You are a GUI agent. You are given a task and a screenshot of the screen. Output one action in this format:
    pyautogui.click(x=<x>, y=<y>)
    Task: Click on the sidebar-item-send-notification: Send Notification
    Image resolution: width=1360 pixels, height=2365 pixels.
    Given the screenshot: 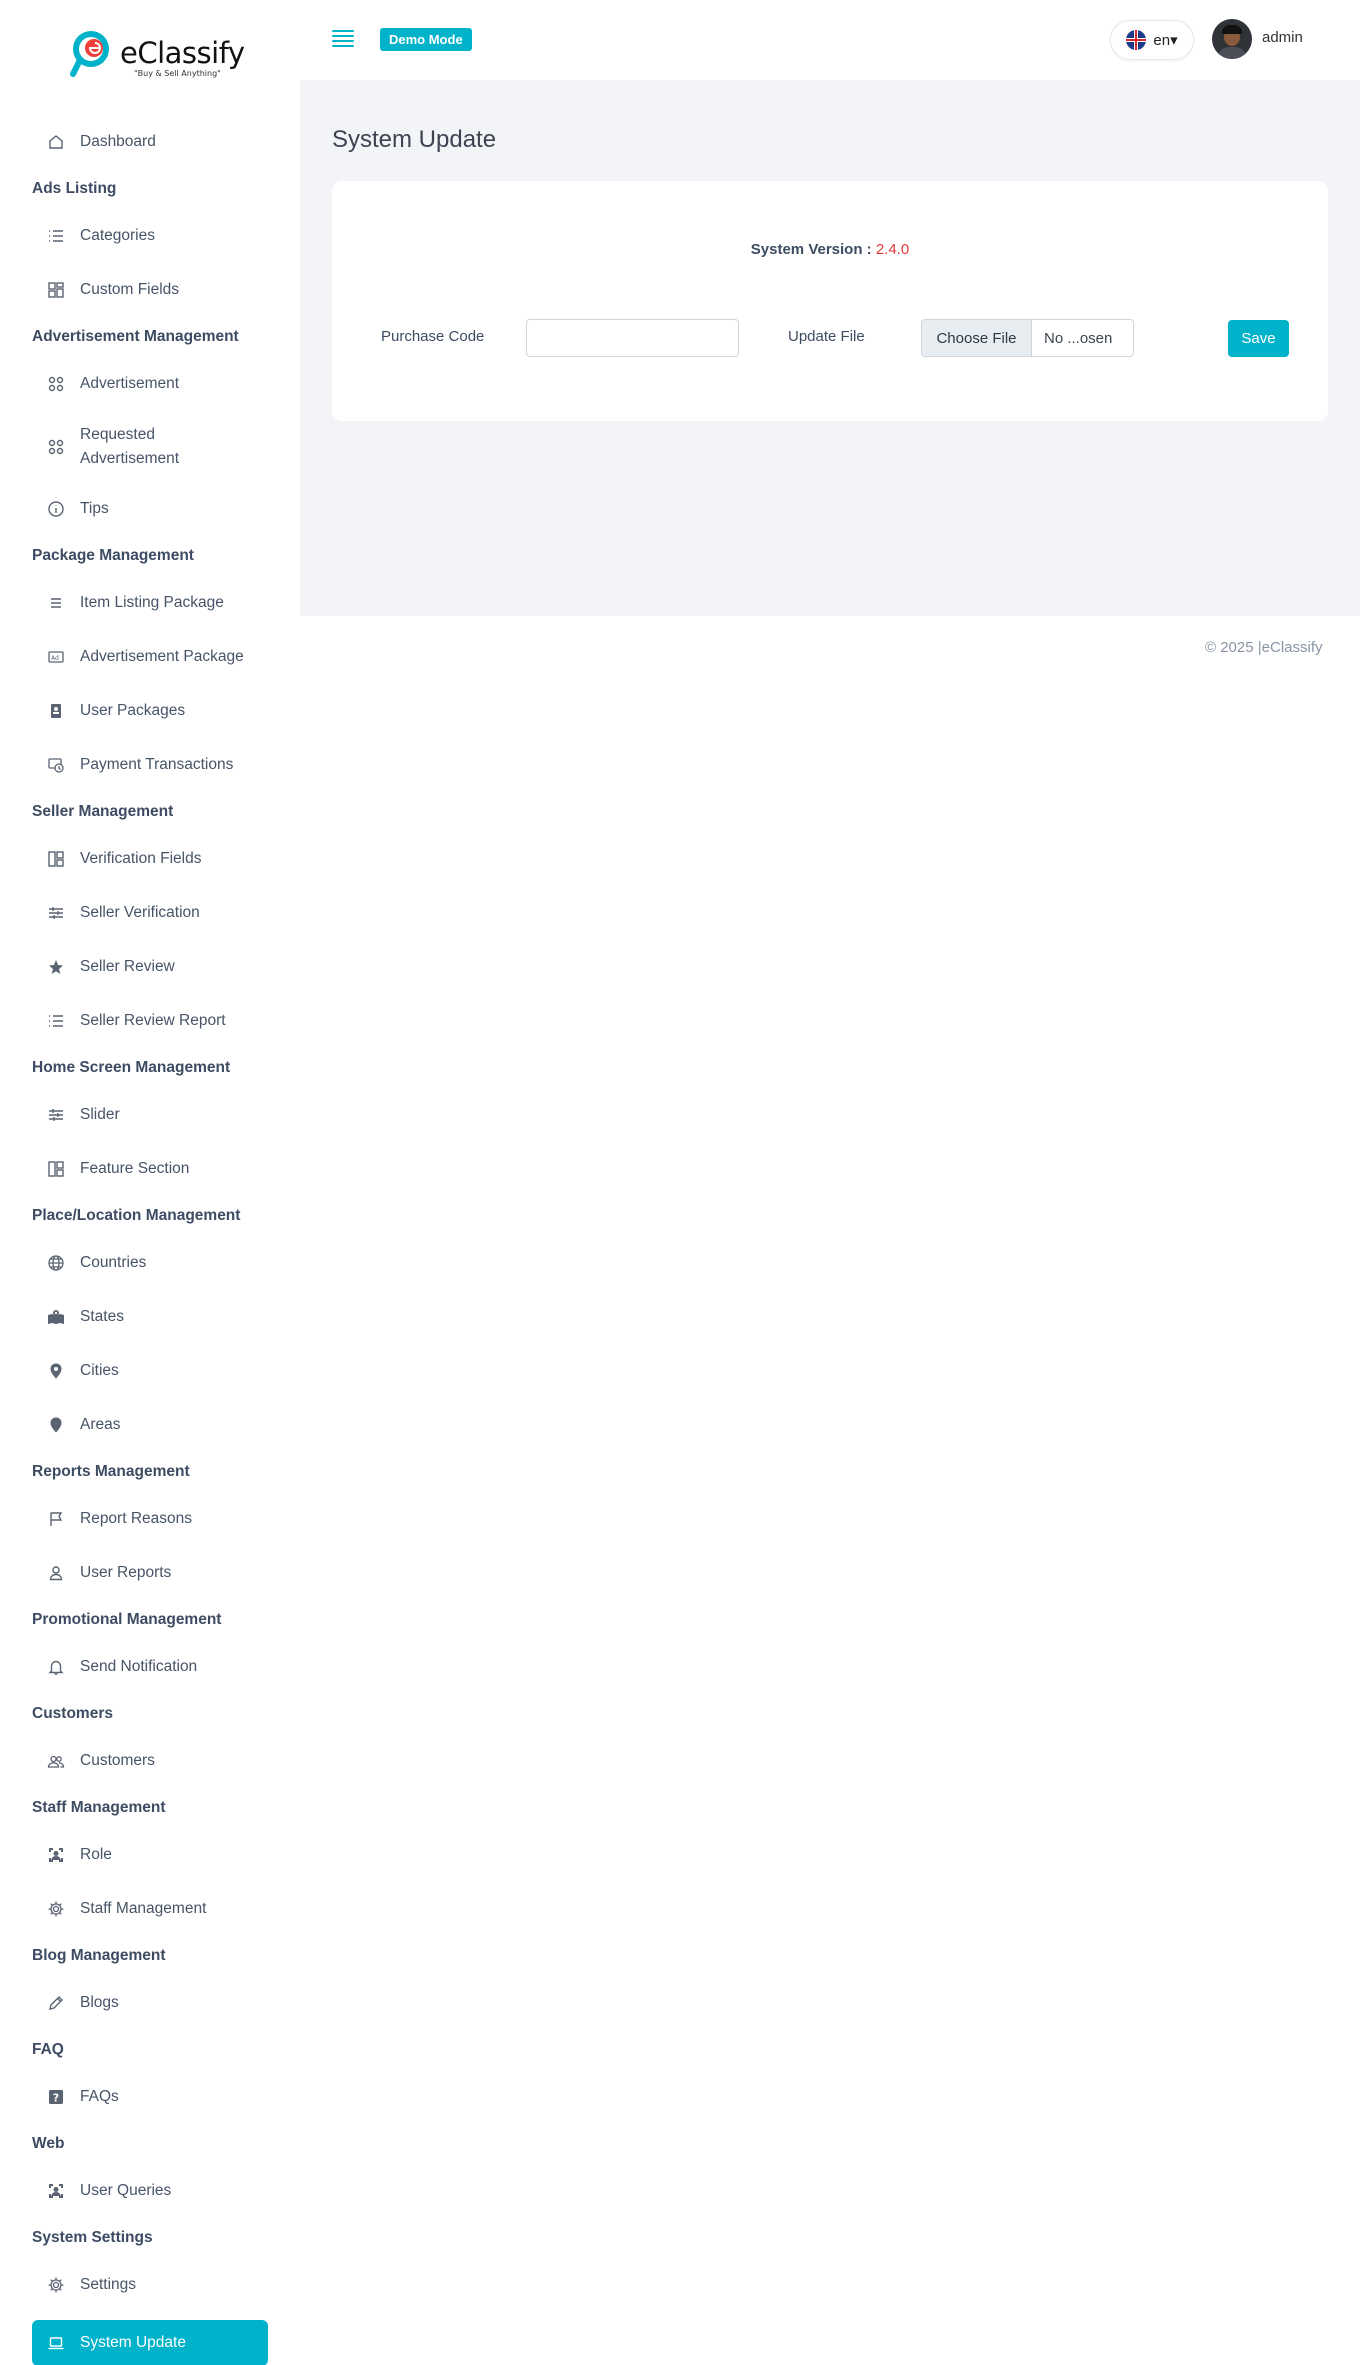 What is the action you would take?
    pyautogui.click(x=150, y=1667)
    